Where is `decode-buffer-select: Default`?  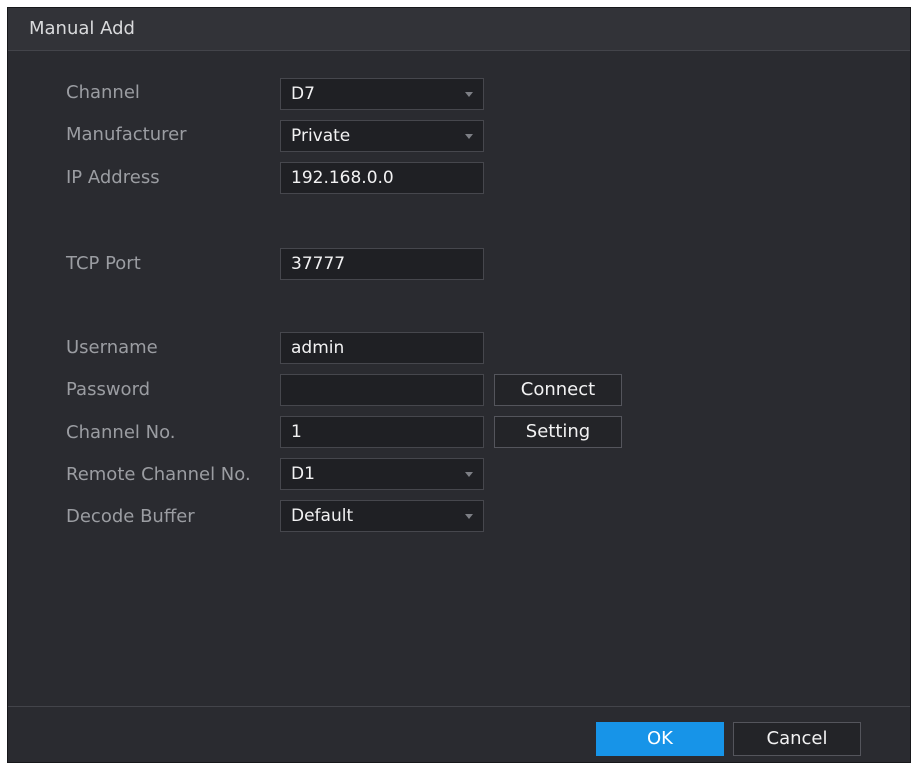
decode-buffer-select: Default is located at coordinates (382, 516).